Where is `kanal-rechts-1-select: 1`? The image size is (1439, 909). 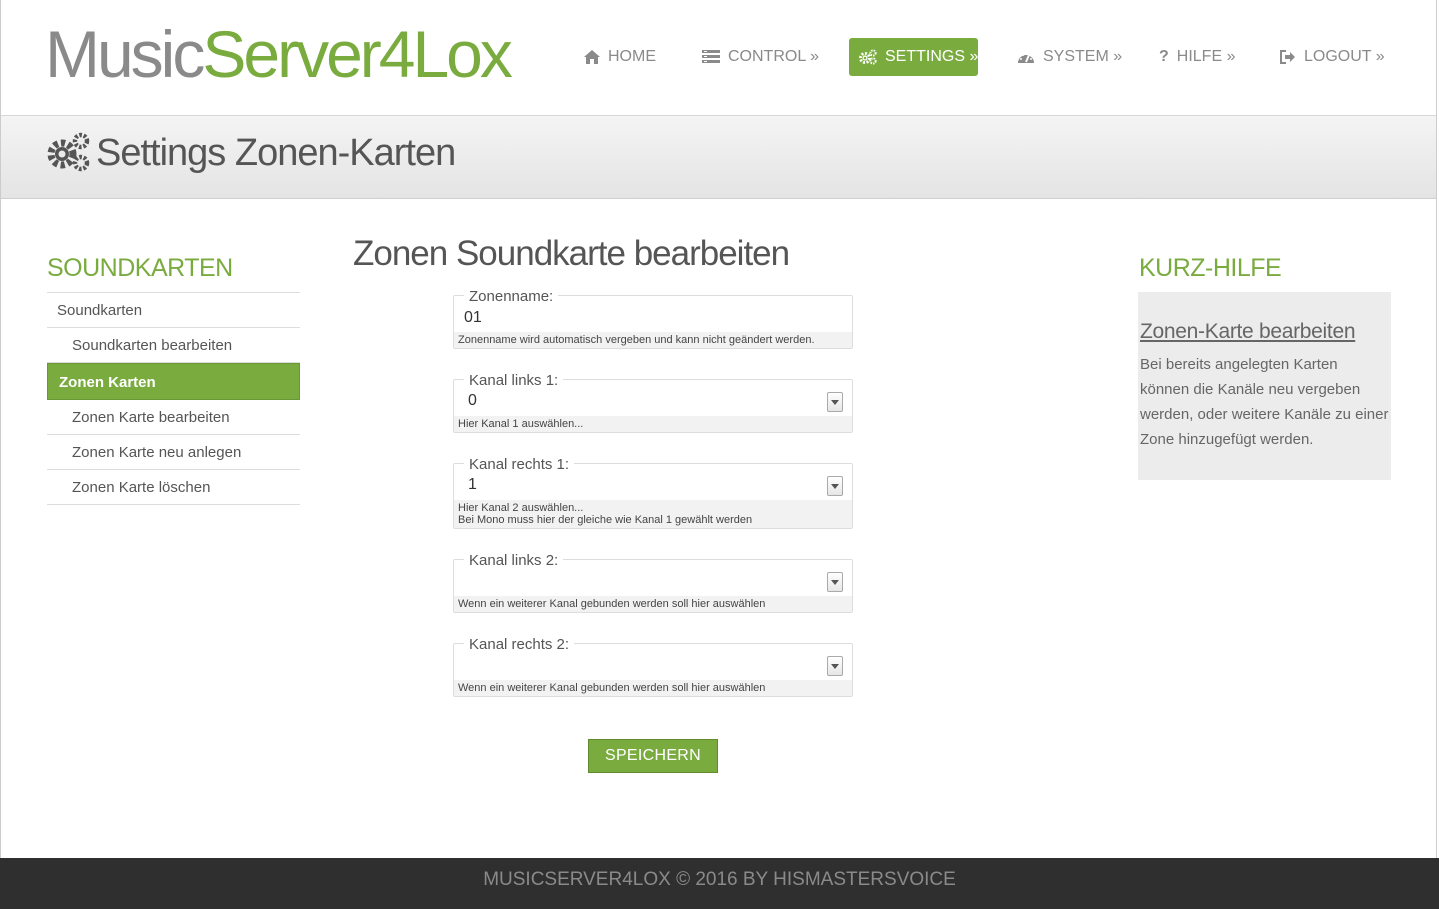 kanal-rechts-1-select: 1 is located at coordinates (653, 487).